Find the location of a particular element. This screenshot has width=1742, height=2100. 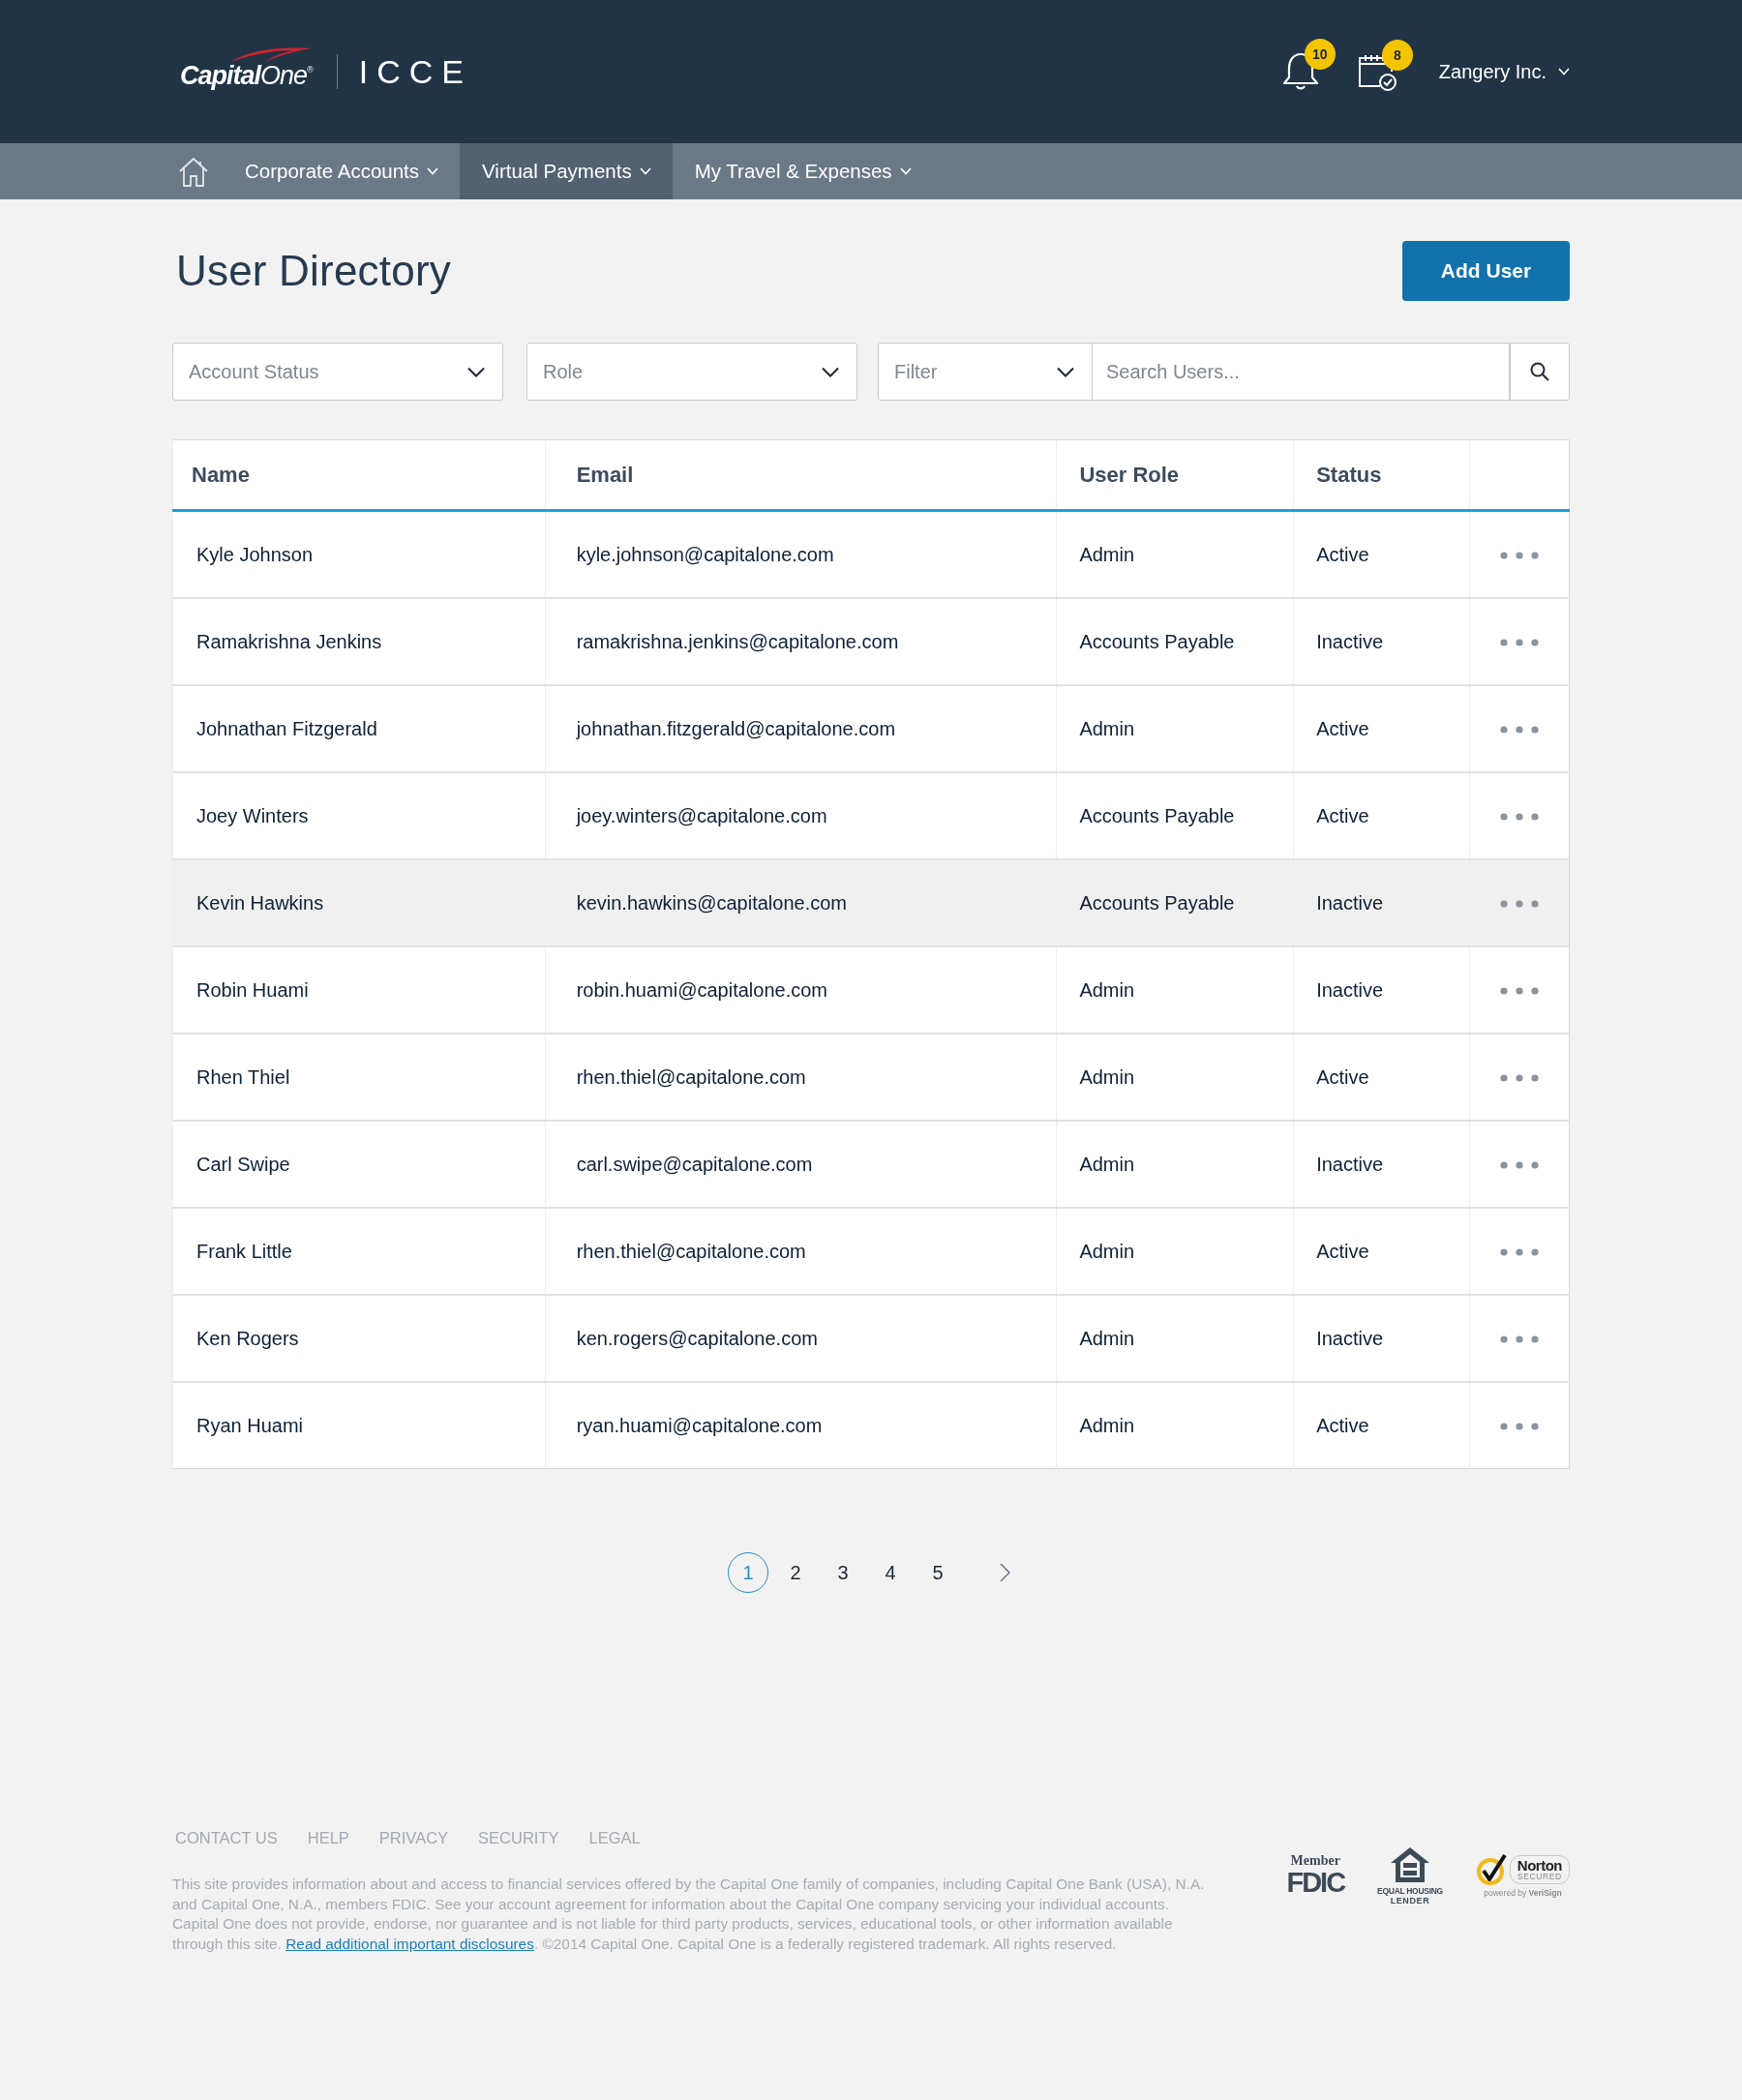

fdic-member-text: Member is located at coordinates (1315, 1861).